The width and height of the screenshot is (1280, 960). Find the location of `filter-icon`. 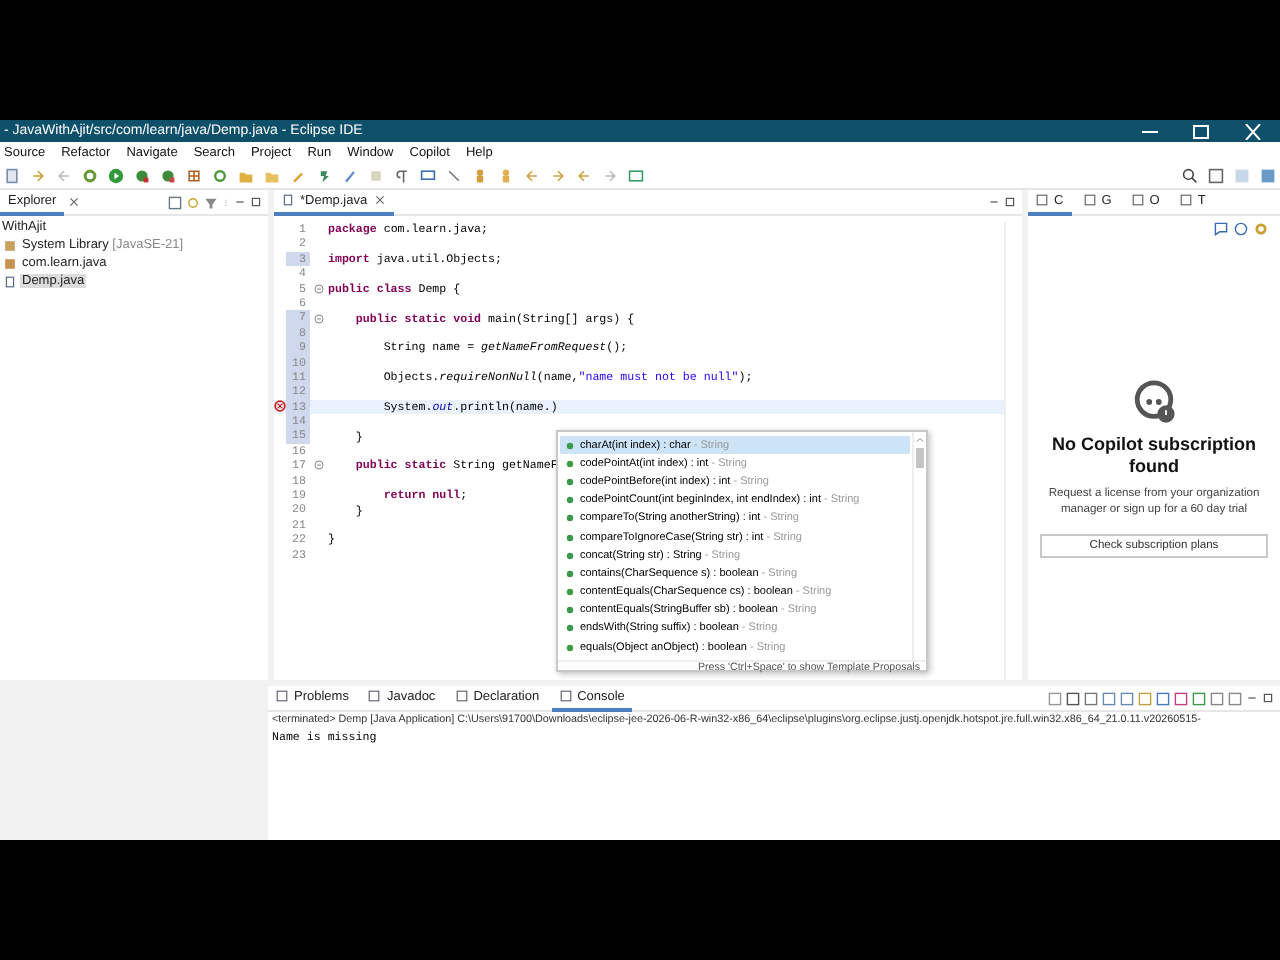

filter-icon is located at coordinates (211, 202).